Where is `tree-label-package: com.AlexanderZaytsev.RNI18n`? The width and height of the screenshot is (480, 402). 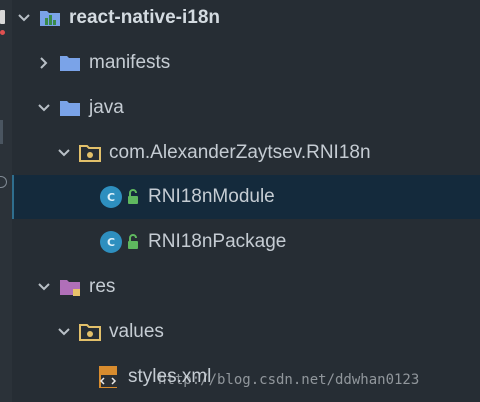
tree-label-package: com.AlexanderZaytsev.RNI18n is located at coordinates (240, 152).